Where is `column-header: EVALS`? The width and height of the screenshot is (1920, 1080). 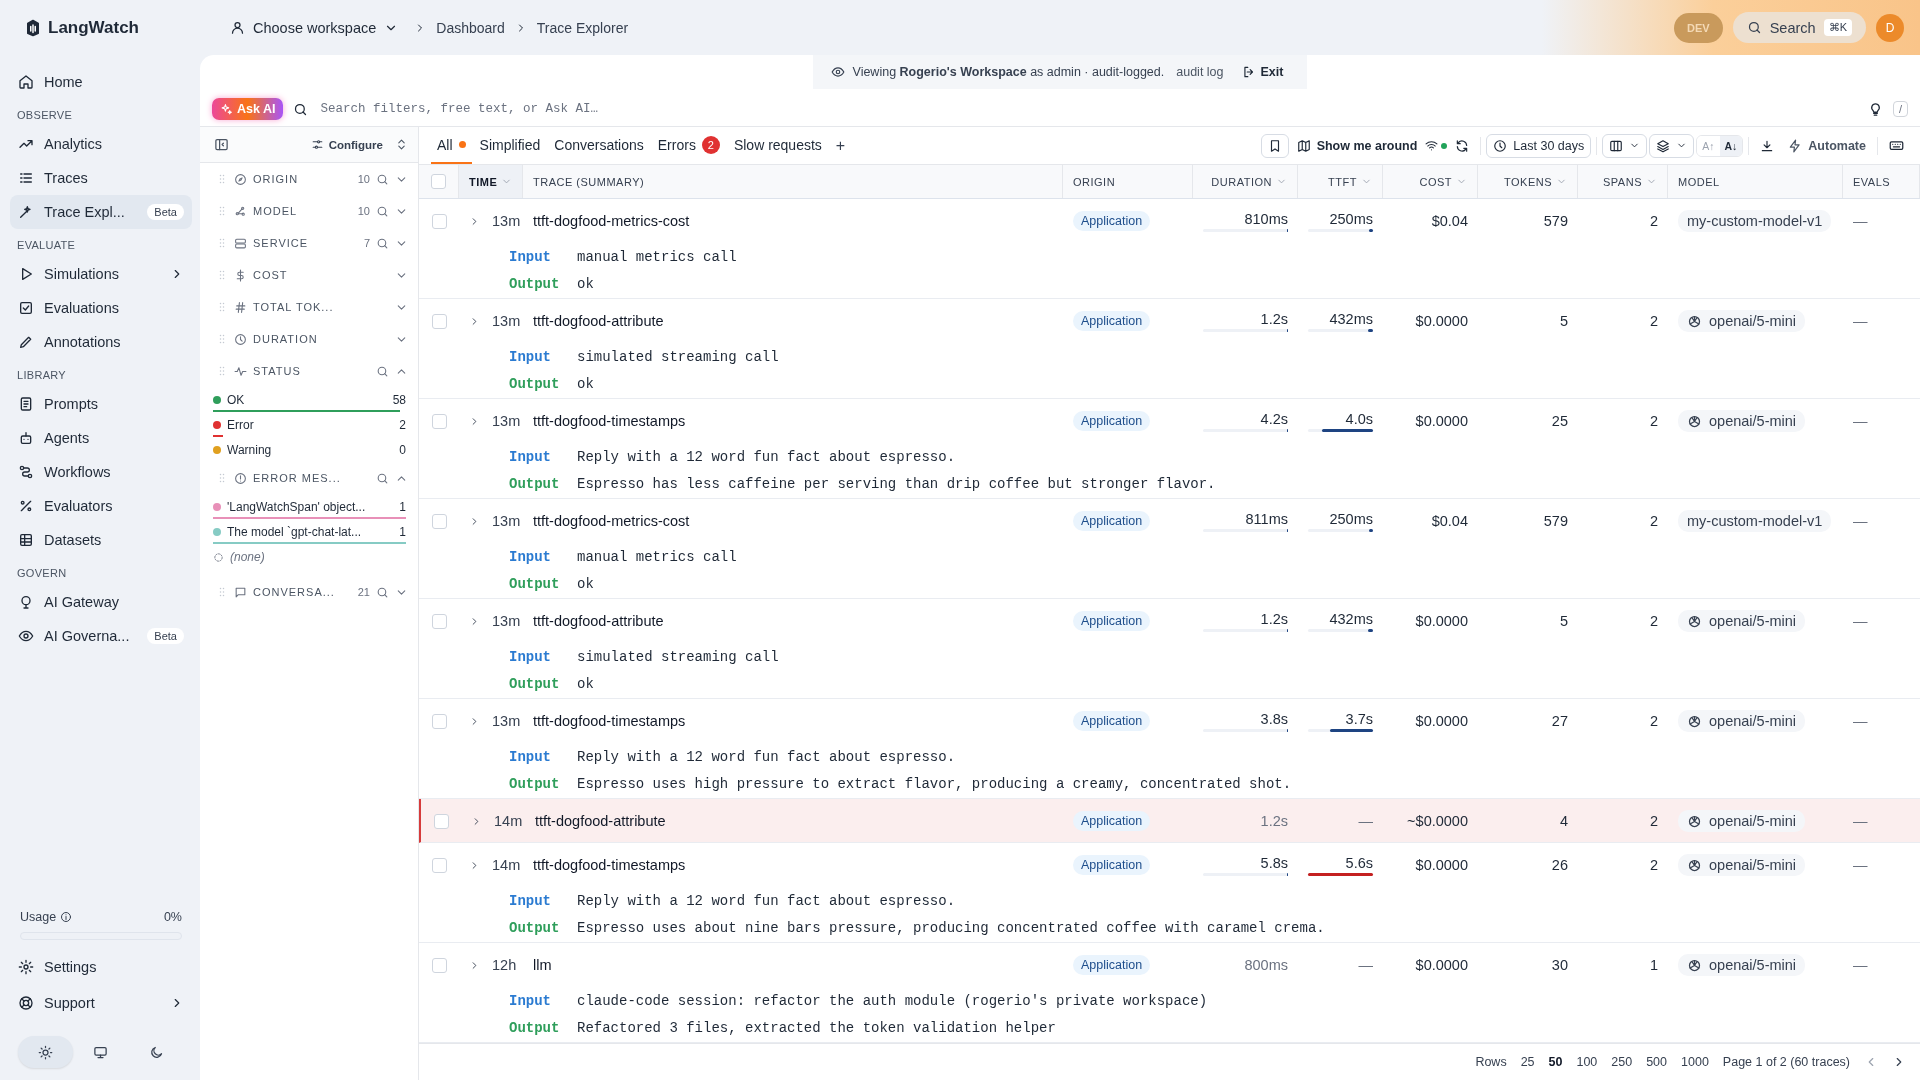 column-header: EVALS is located at coordinates (1881, 181).